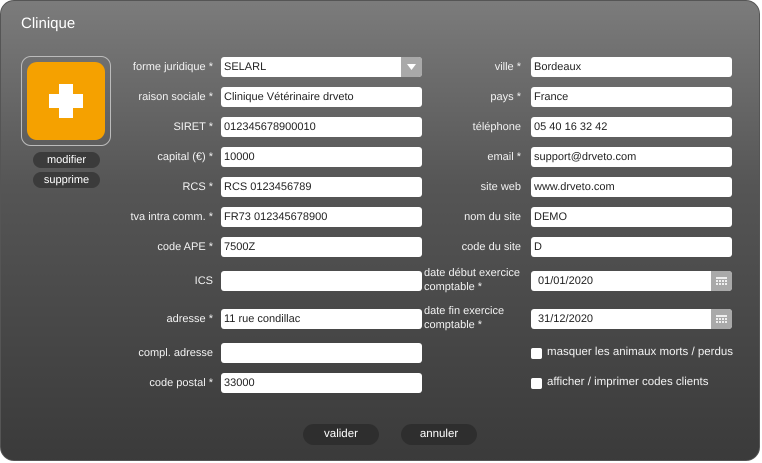 Image resolution: width=762 pixels, height=463 pixels. Describe the element at coordinates (631, 157) in the screenshot. I see `text-field: support@drveto.com` at that location.